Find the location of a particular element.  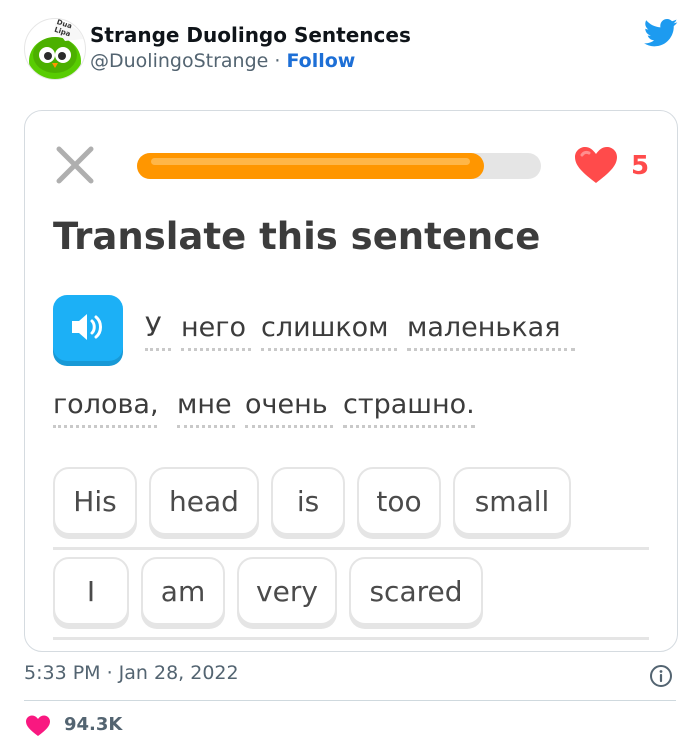

heart-icon is located at coordinates (596, 165).